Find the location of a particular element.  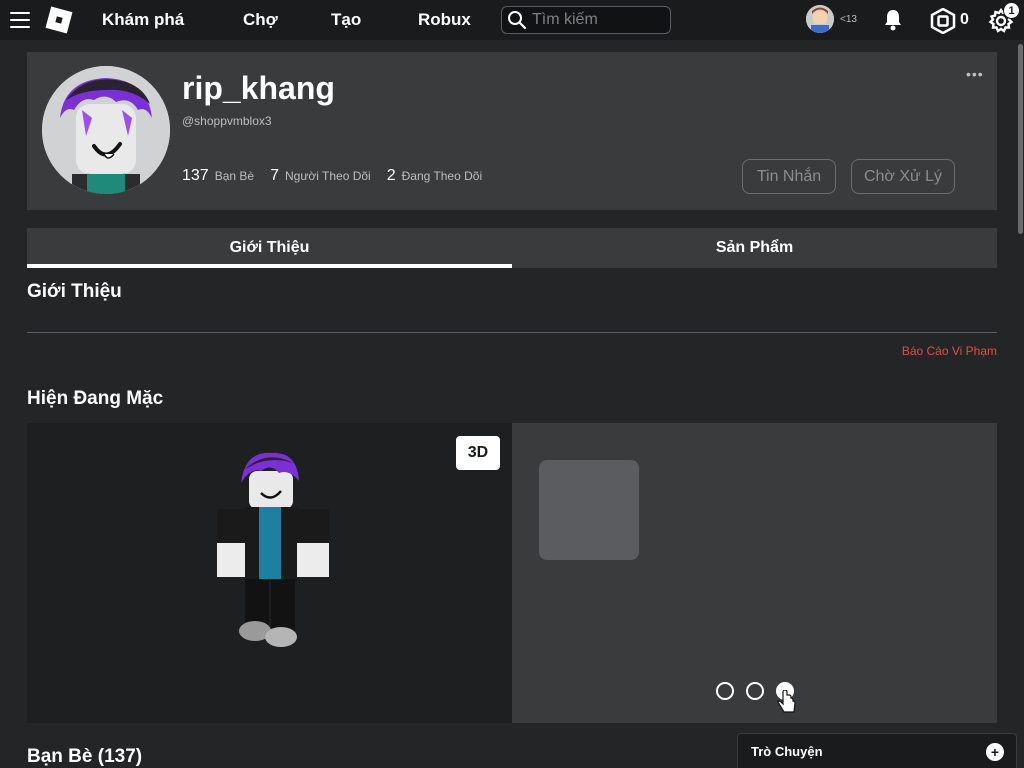

settings-notification-badge: 1 is located at coordinates (1011, 10).